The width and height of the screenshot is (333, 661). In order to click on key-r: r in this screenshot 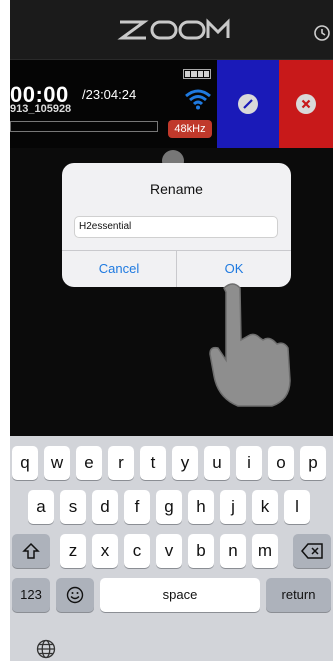, I will do `click(121, 463)`.